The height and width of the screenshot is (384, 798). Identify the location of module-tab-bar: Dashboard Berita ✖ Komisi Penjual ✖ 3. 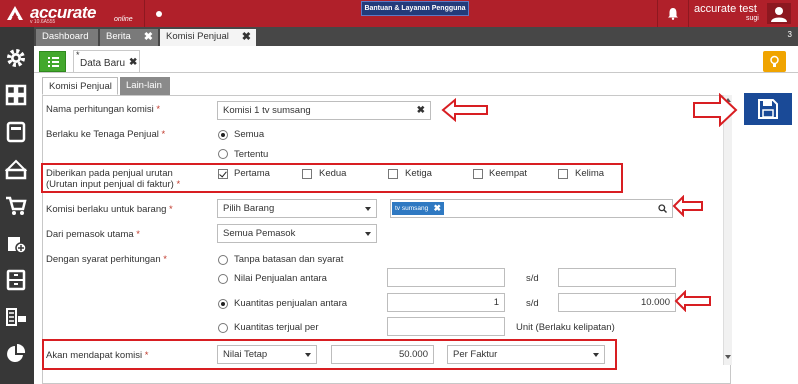
(416, 36).